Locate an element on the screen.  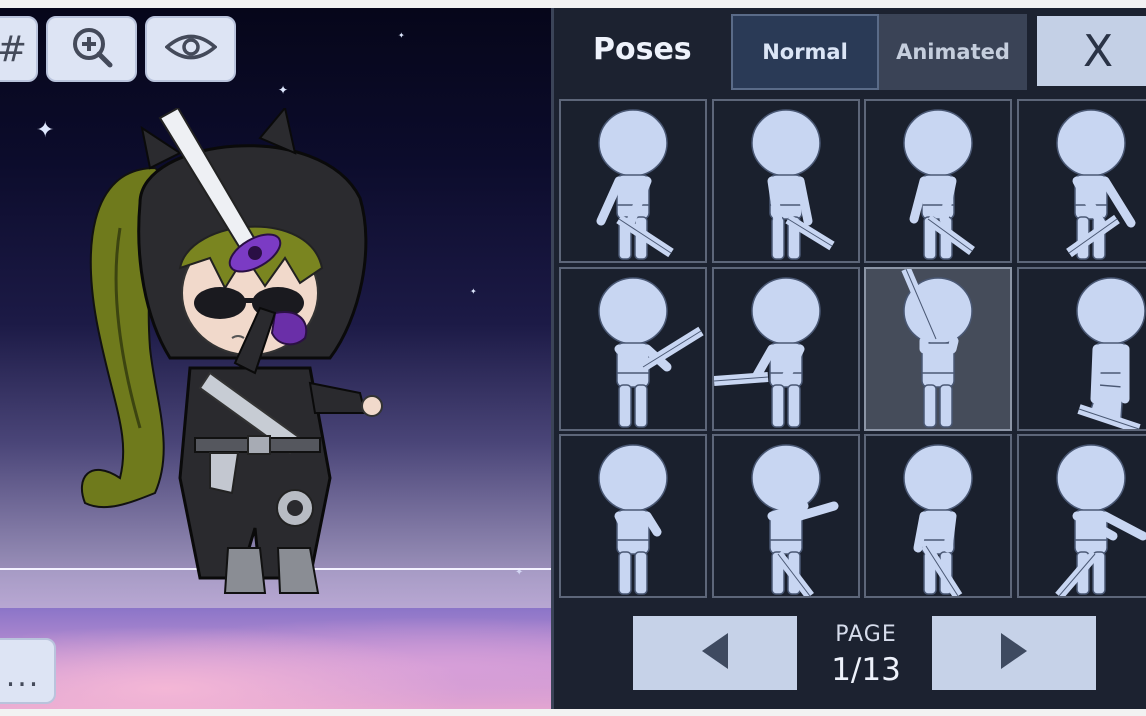
tab-normal-label: Normal is located at coordinates (805, 52).